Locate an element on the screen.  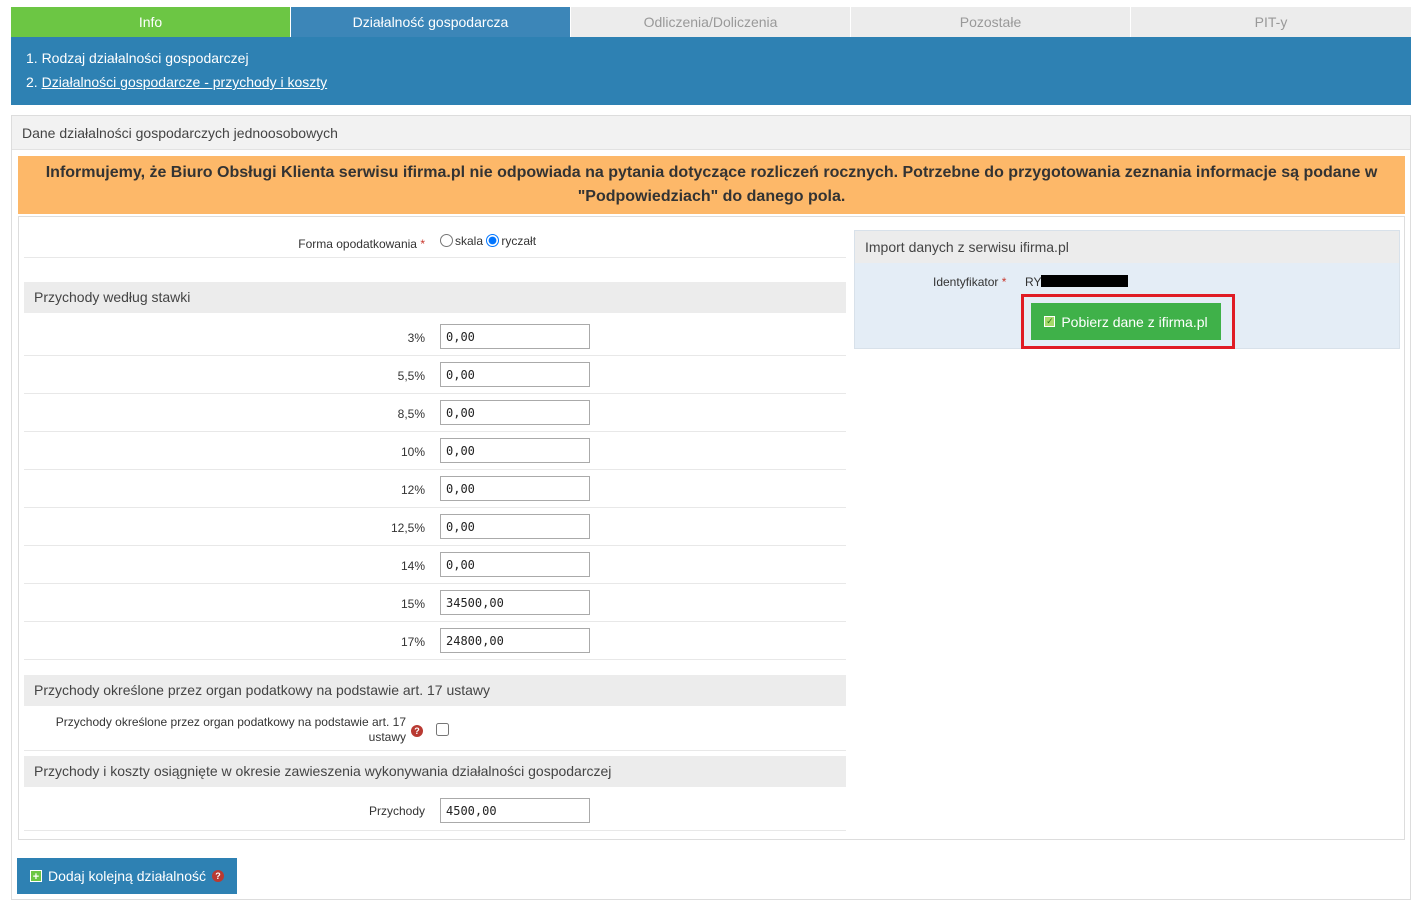
rate-row: 8,5% is located at coordinates (435, 413).